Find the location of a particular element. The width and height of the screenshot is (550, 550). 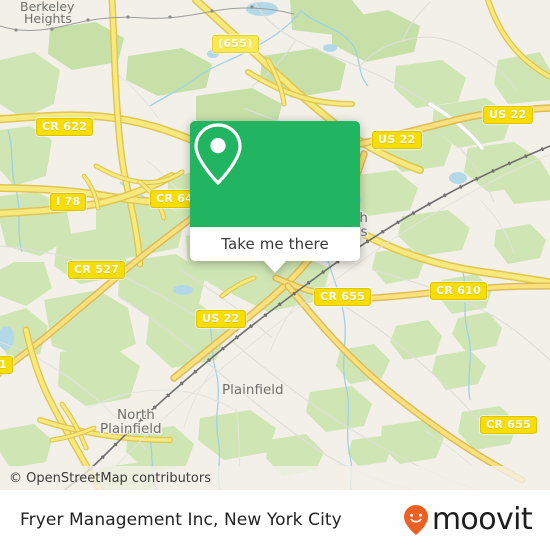

moovit-smiley-pin-icon is located at coordinates (415, 520).